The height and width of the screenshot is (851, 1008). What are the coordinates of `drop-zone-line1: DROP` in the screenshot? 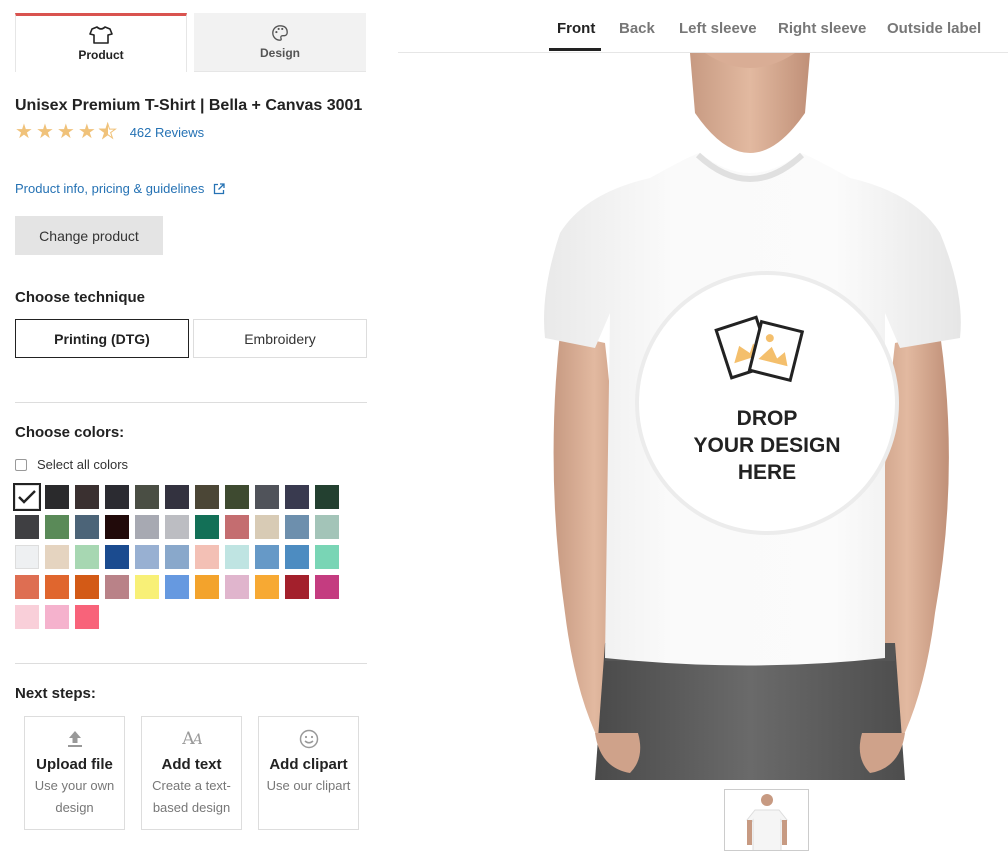 It's located at (767, 418).